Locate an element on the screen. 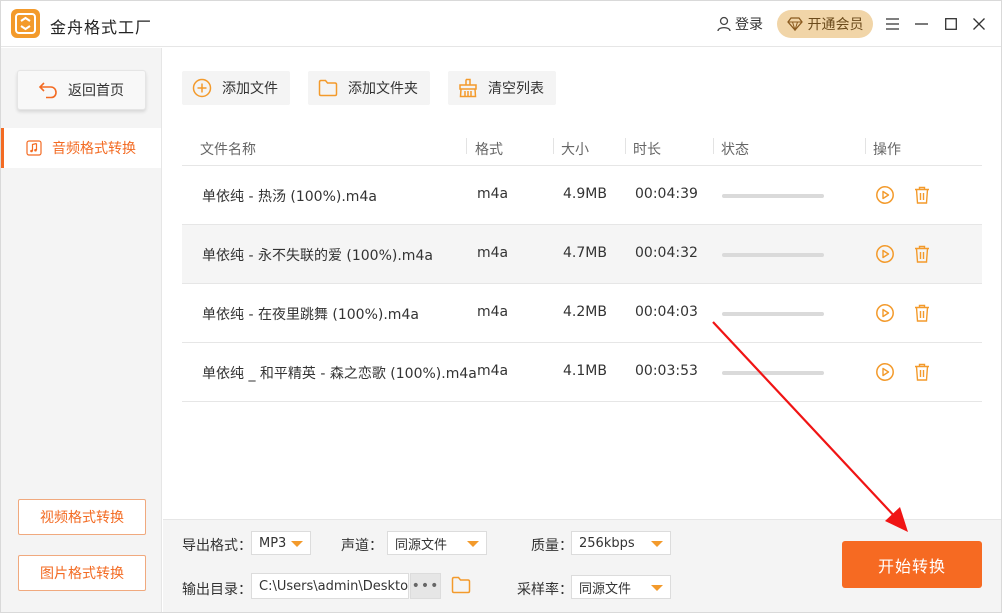 The image size is (1002, 613). export-format-label: 导出格式： is located at coordinates (217, 546).